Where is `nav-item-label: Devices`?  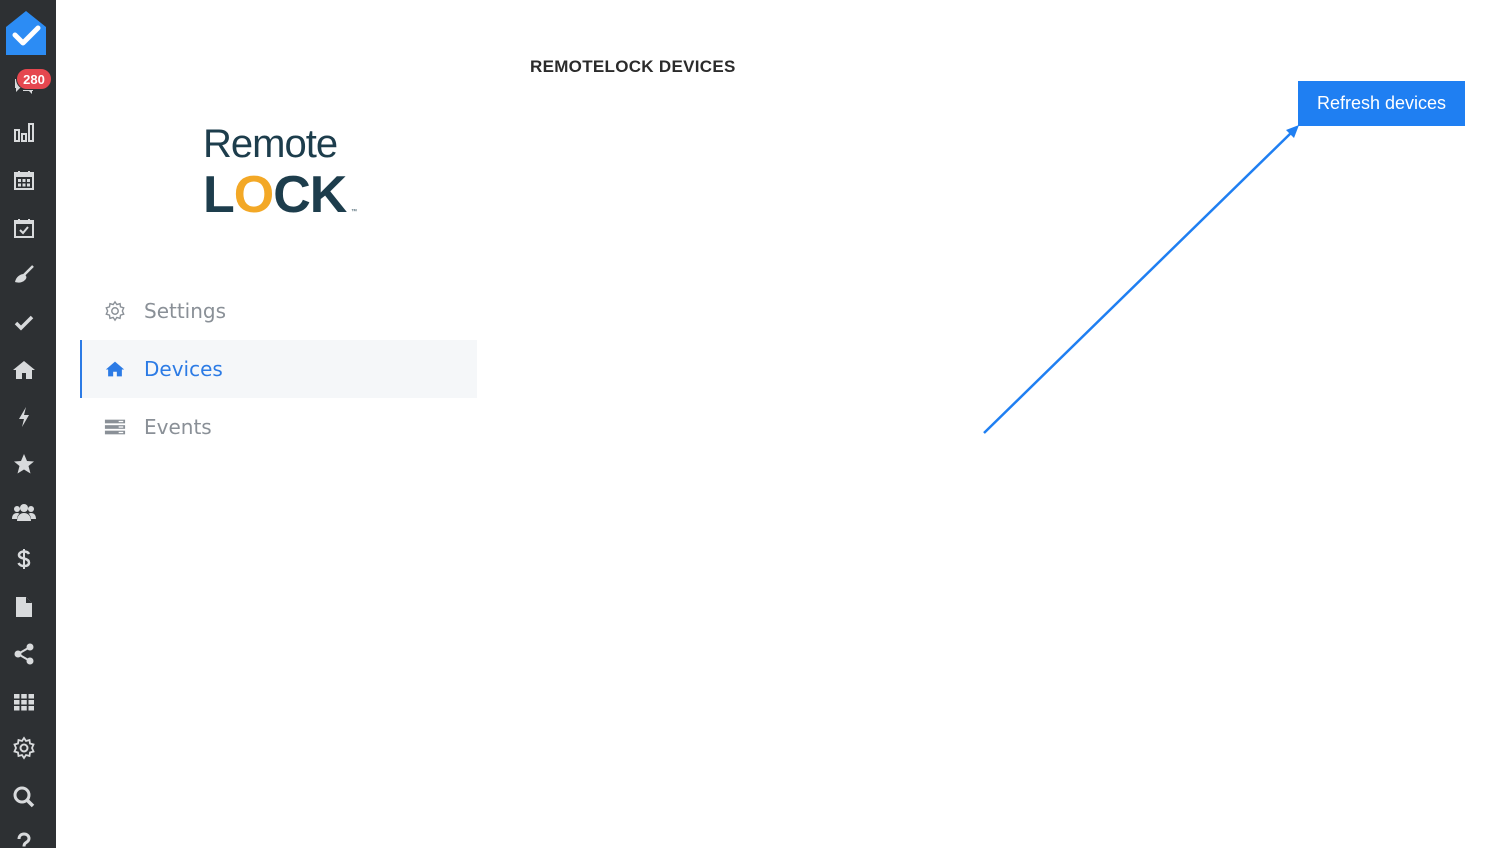
nav-item-label: Devices is located at coordinates (183, 369).